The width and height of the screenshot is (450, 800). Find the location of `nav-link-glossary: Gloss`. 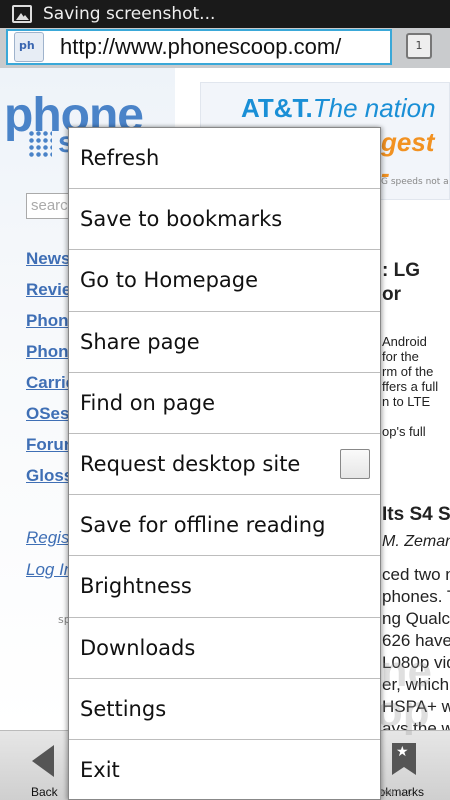

nav-link-glossary: Gloss is located at coordinates (49, 476).